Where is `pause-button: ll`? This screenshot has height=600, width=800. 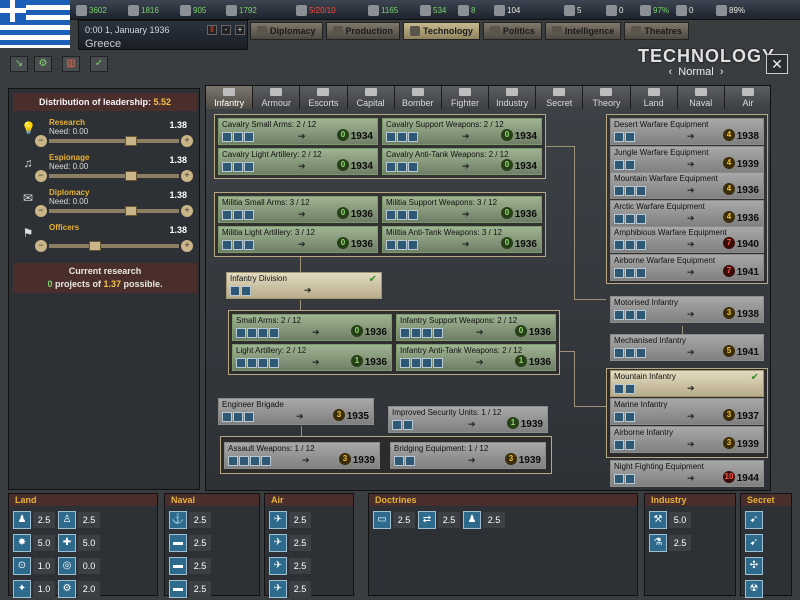 pause-button: ll is located at coordinates (212, 30).